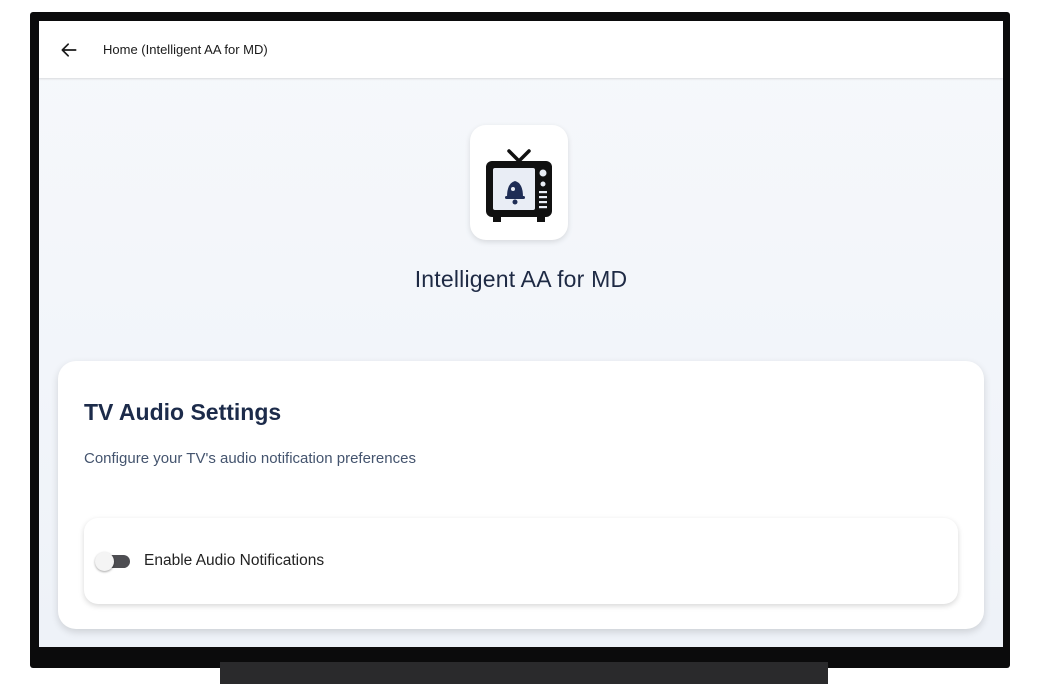 This screenshot has height=684, width=1038. What do you see at coordinates (521, 561) in the screenshot?
I see `audio-notifications-setting: Enable Audio Notifications` at bounding box center [521, 561].